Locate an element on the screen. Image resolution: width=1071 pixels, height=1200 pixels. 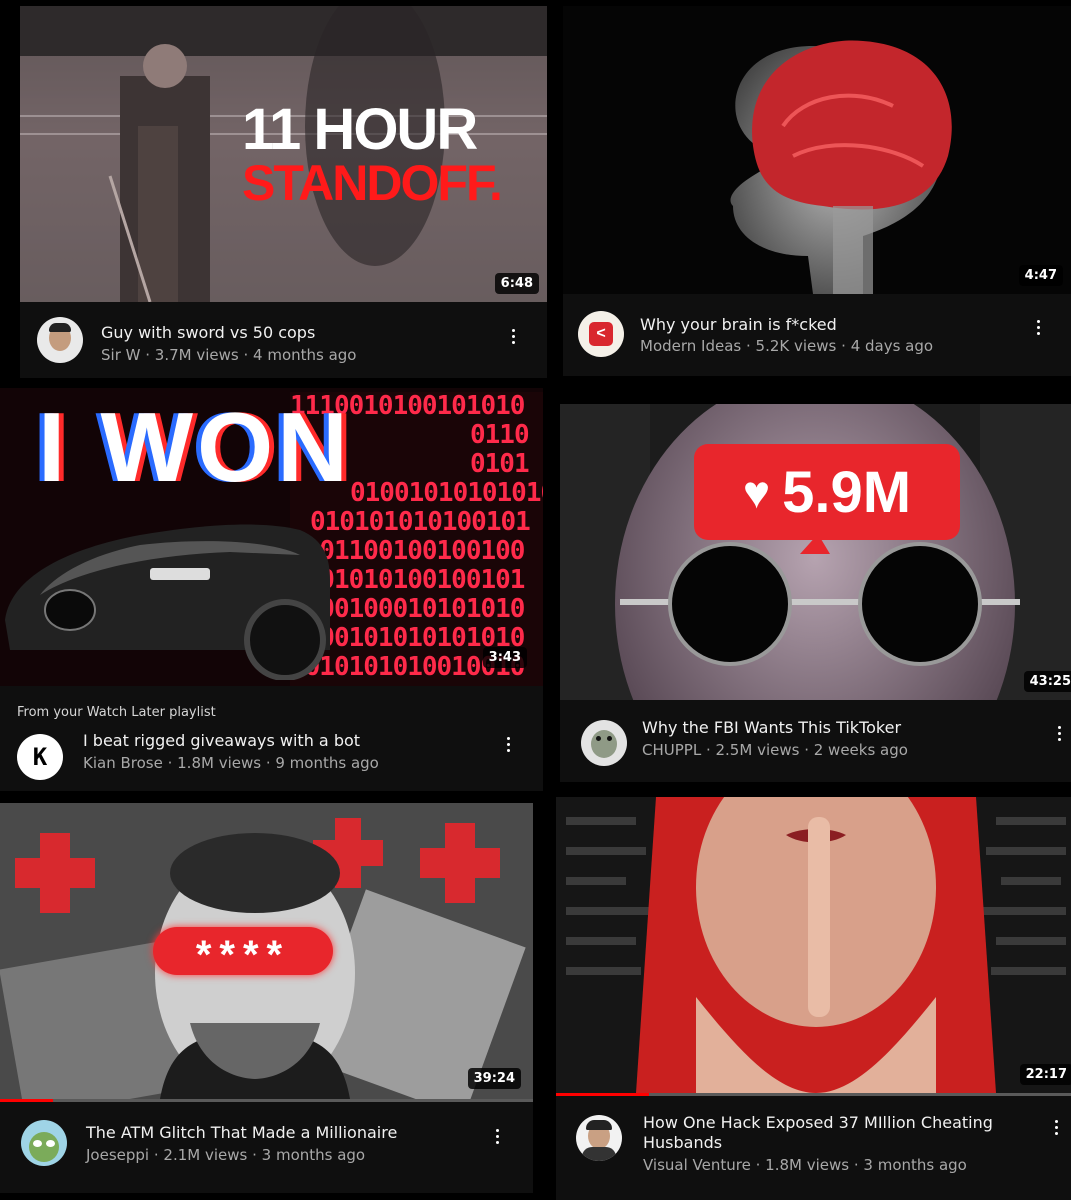
view-count: 3.7M views is located at coordinates (196, 355).